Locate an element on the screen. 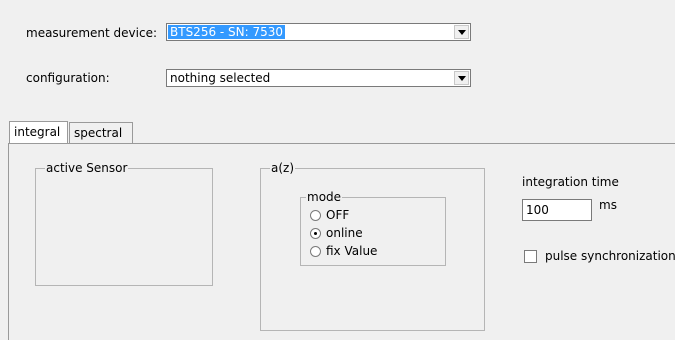  tab-integral: integral is located at coordinates (38, 132).